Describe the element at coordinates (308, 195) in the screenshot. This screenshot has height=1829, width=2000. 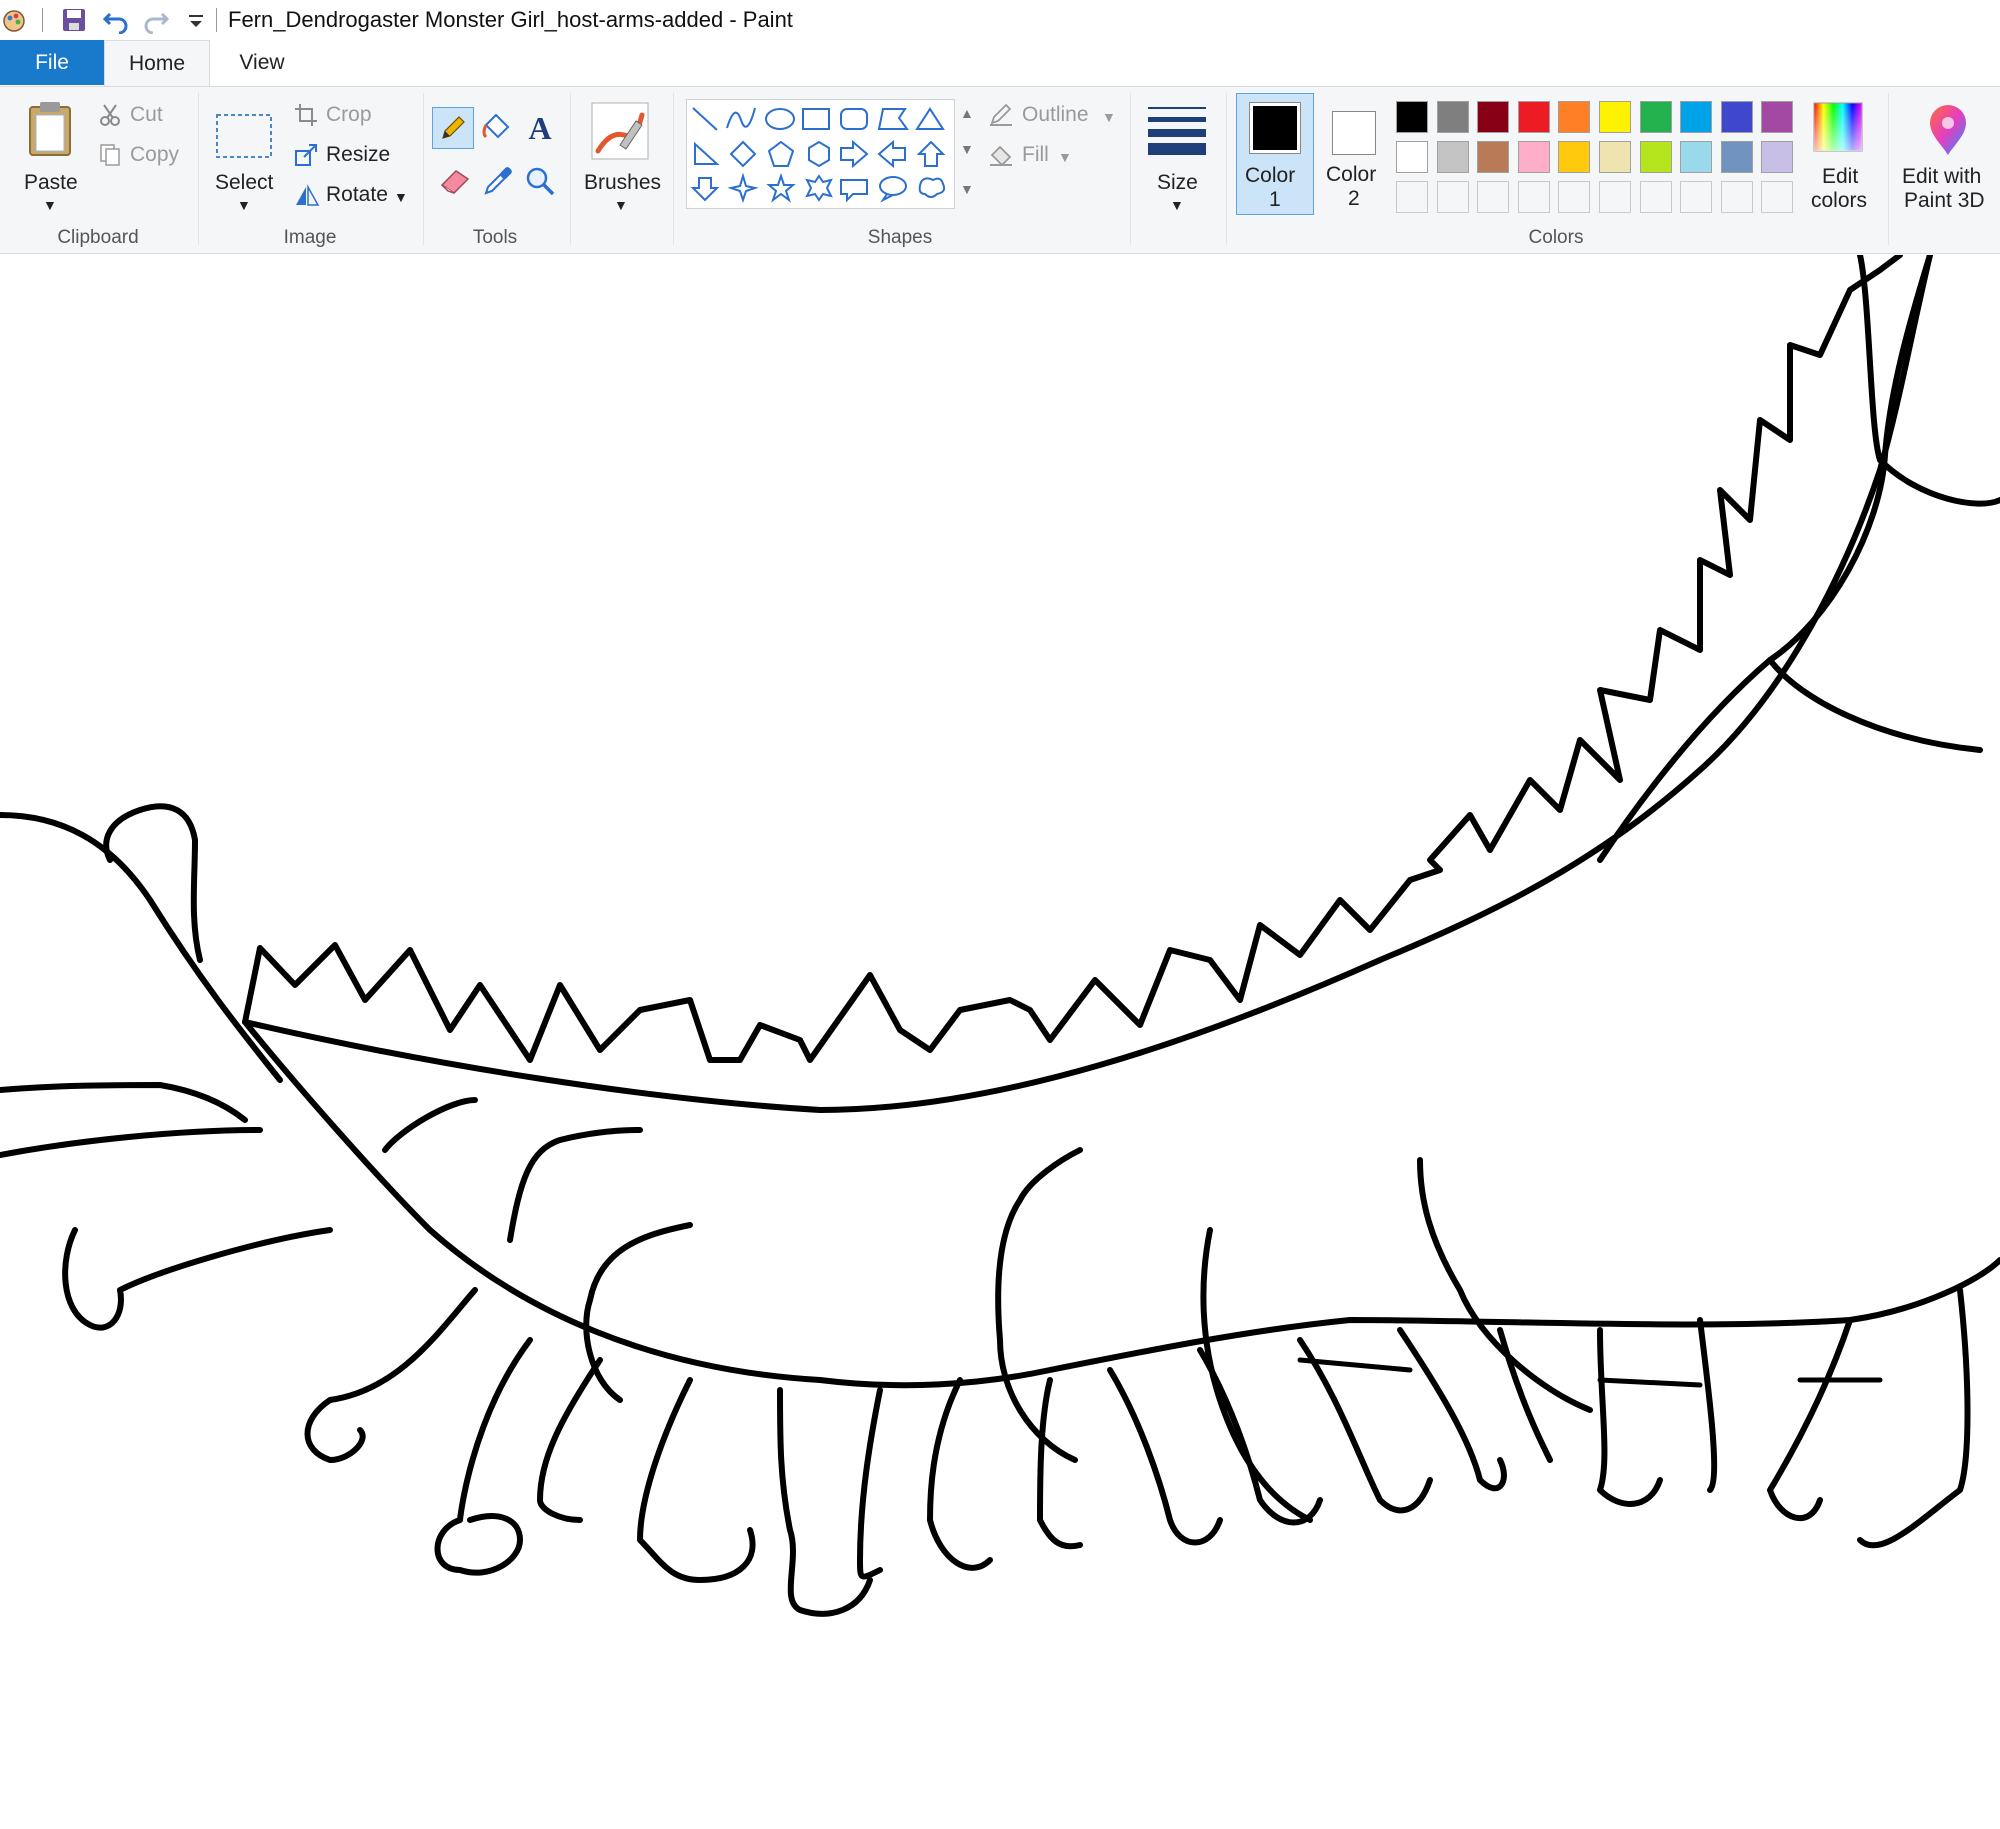
I see `rotate-icon` at that location.